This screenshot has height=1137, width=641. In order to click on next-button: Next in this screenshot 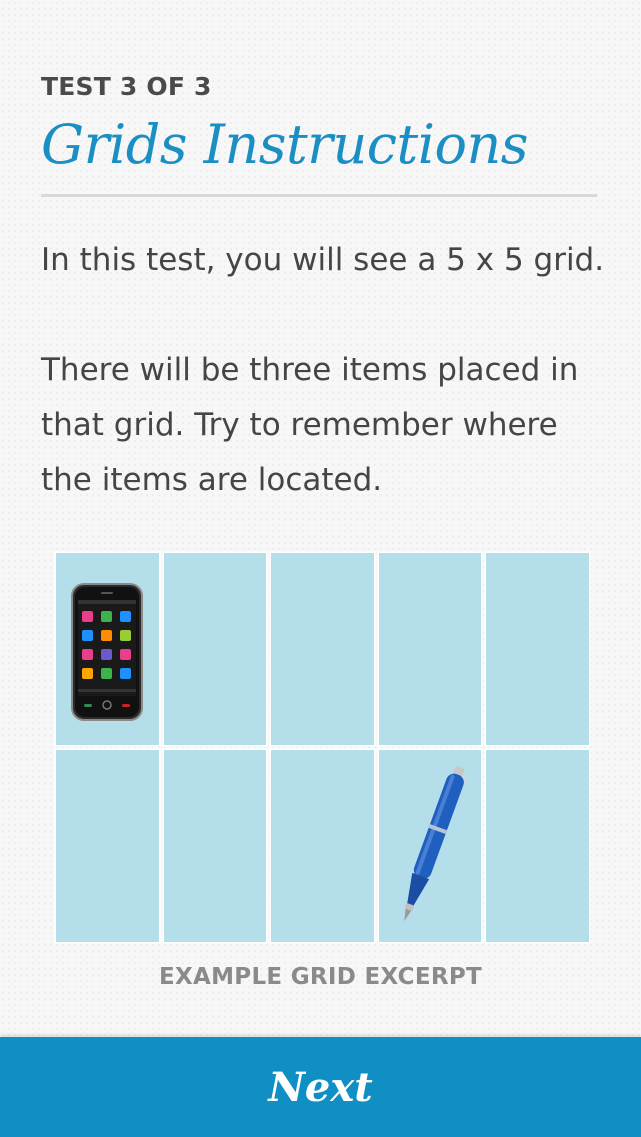, I will do `click(320, 1087)`.